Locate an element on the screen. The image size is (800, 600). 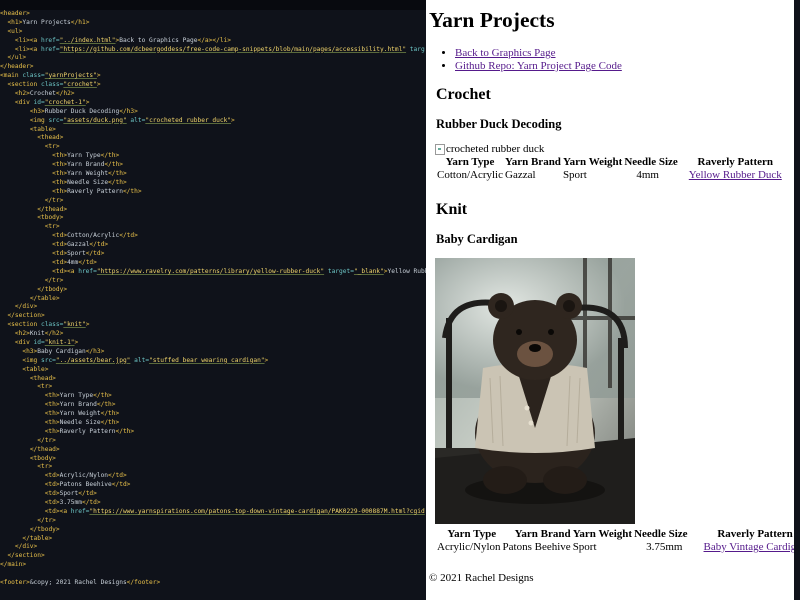
code-line: <main class="yarnProjects"> is located at coordinates (213, 76).